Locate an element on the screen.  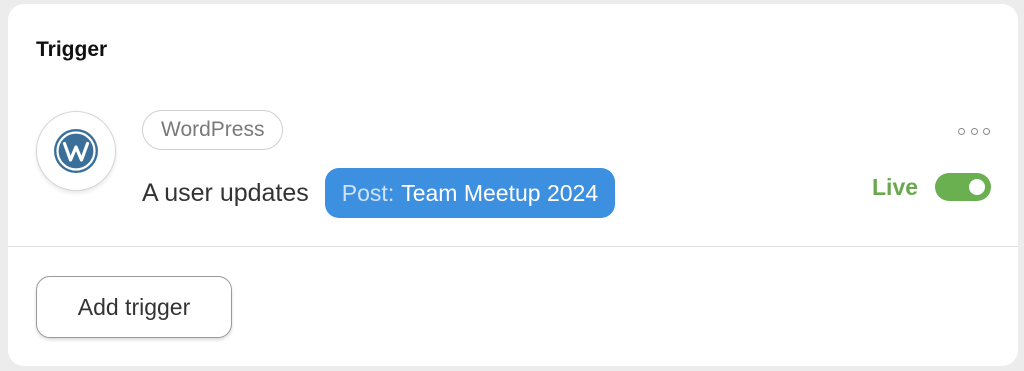
panel-title: Trigger is located at coordinates (72, 49).